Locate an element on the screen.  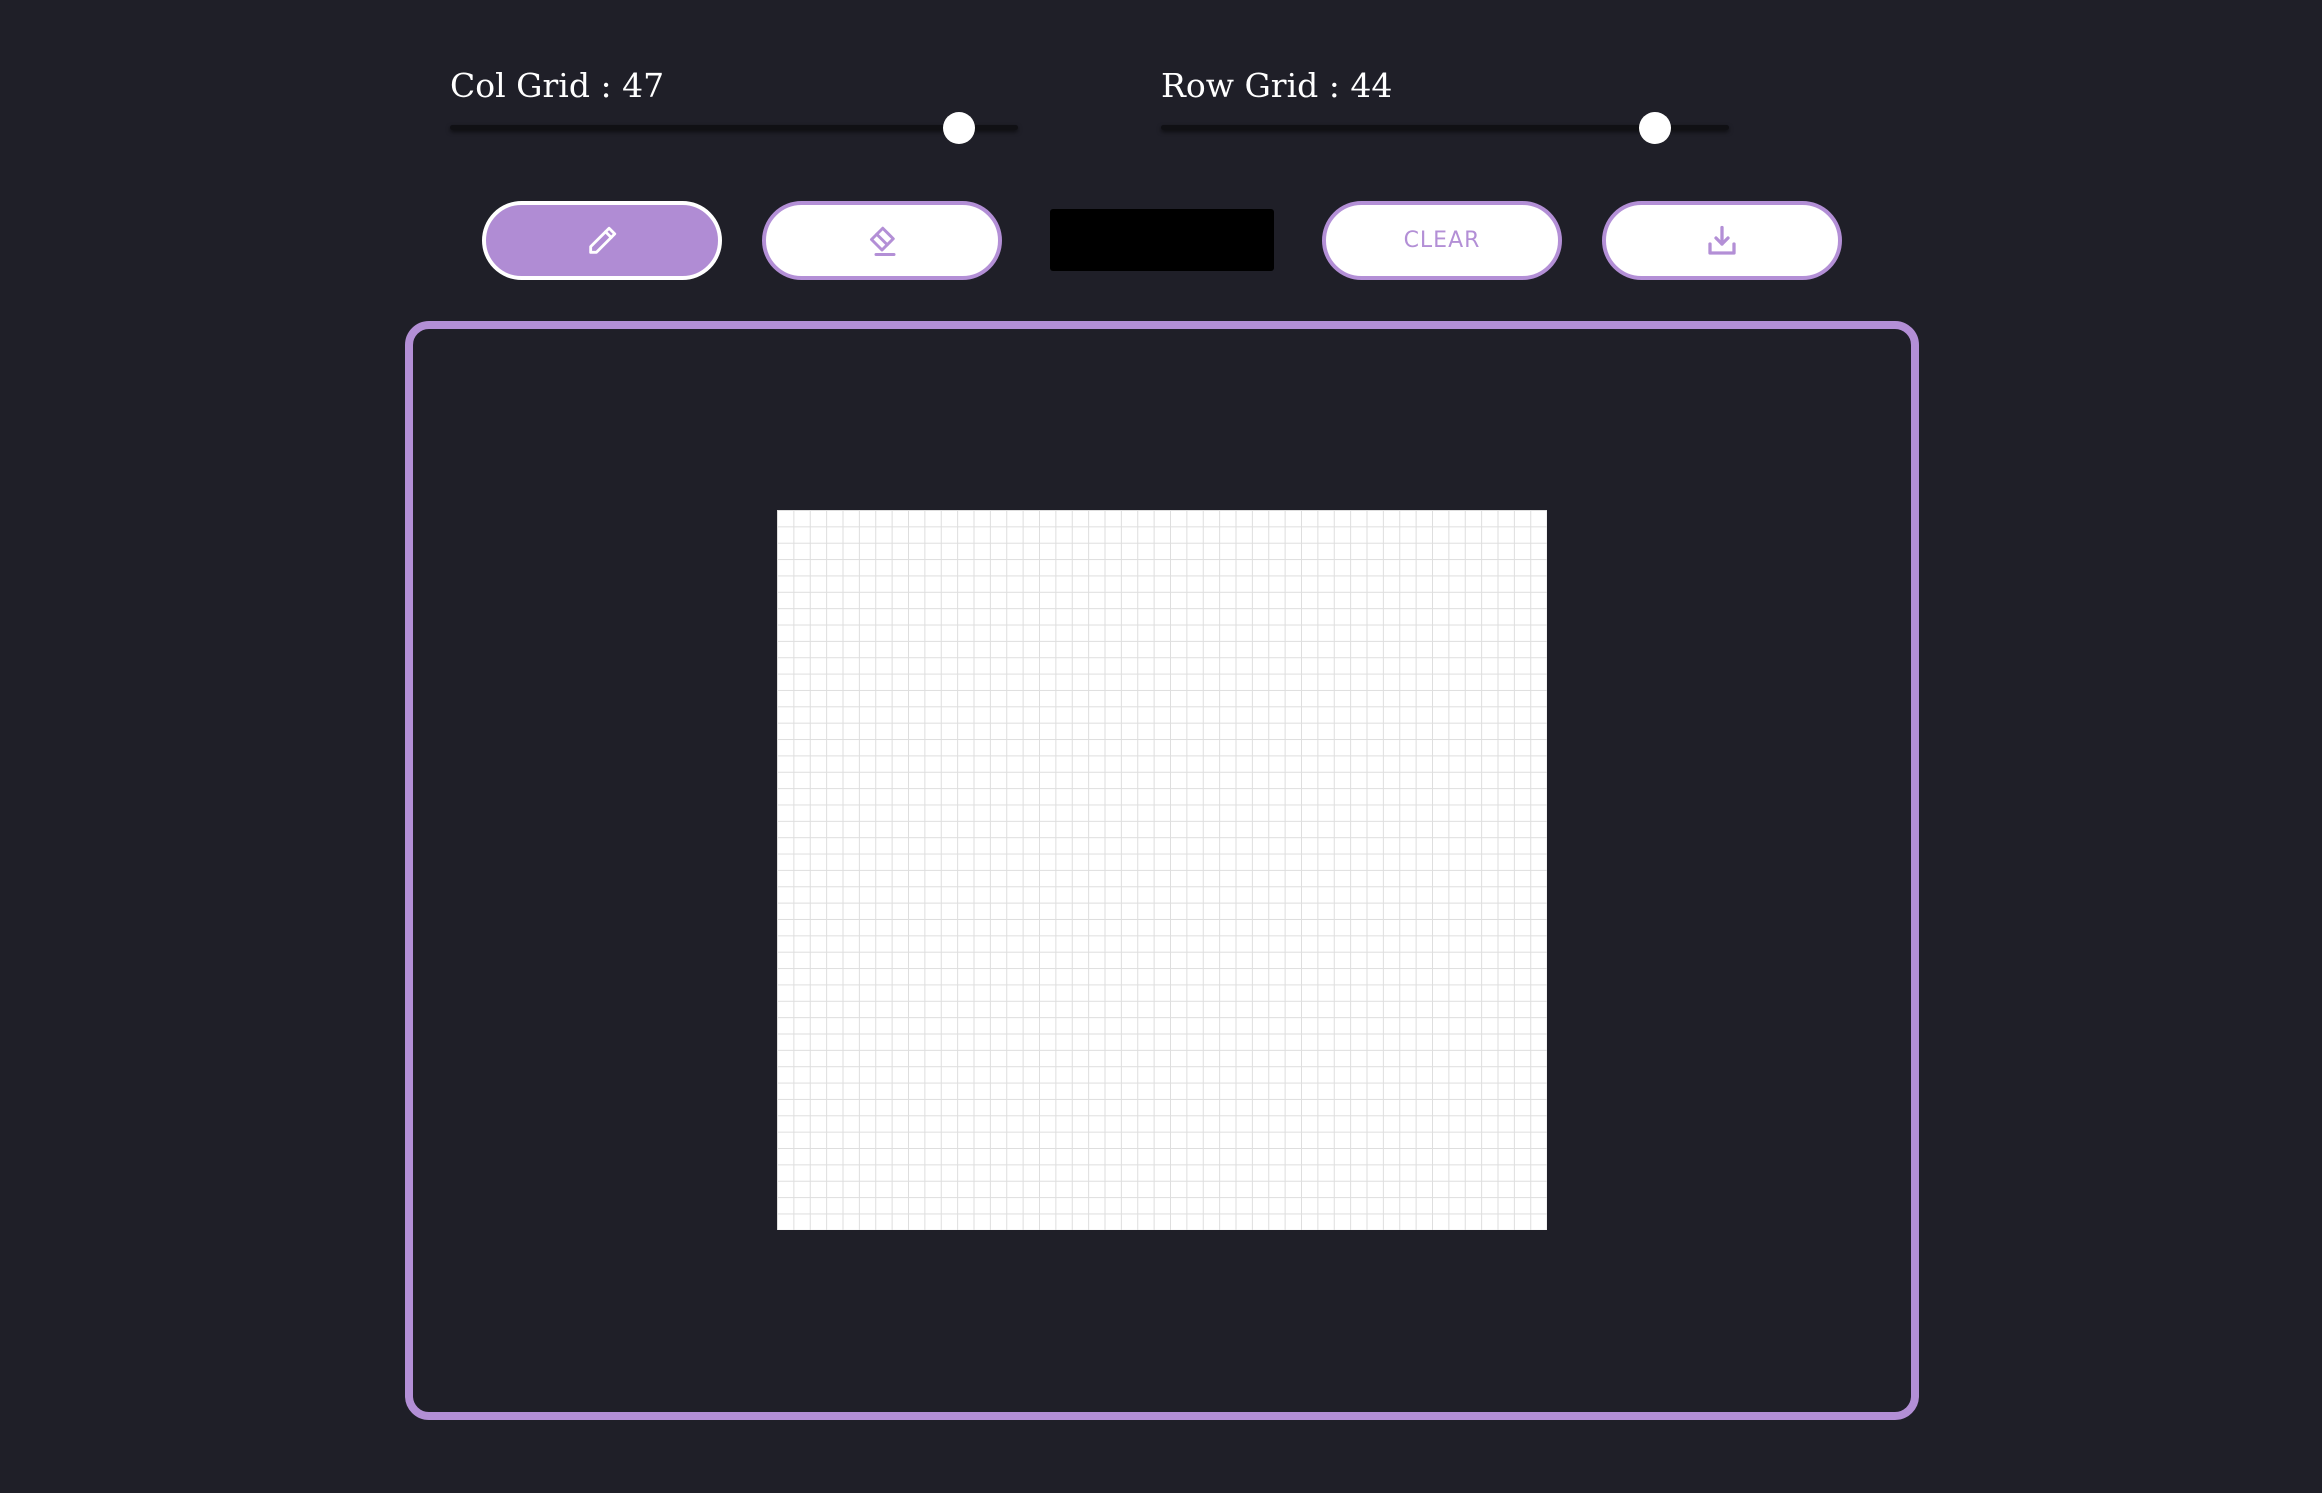
download-icon is located at coordinates (1722, 241).